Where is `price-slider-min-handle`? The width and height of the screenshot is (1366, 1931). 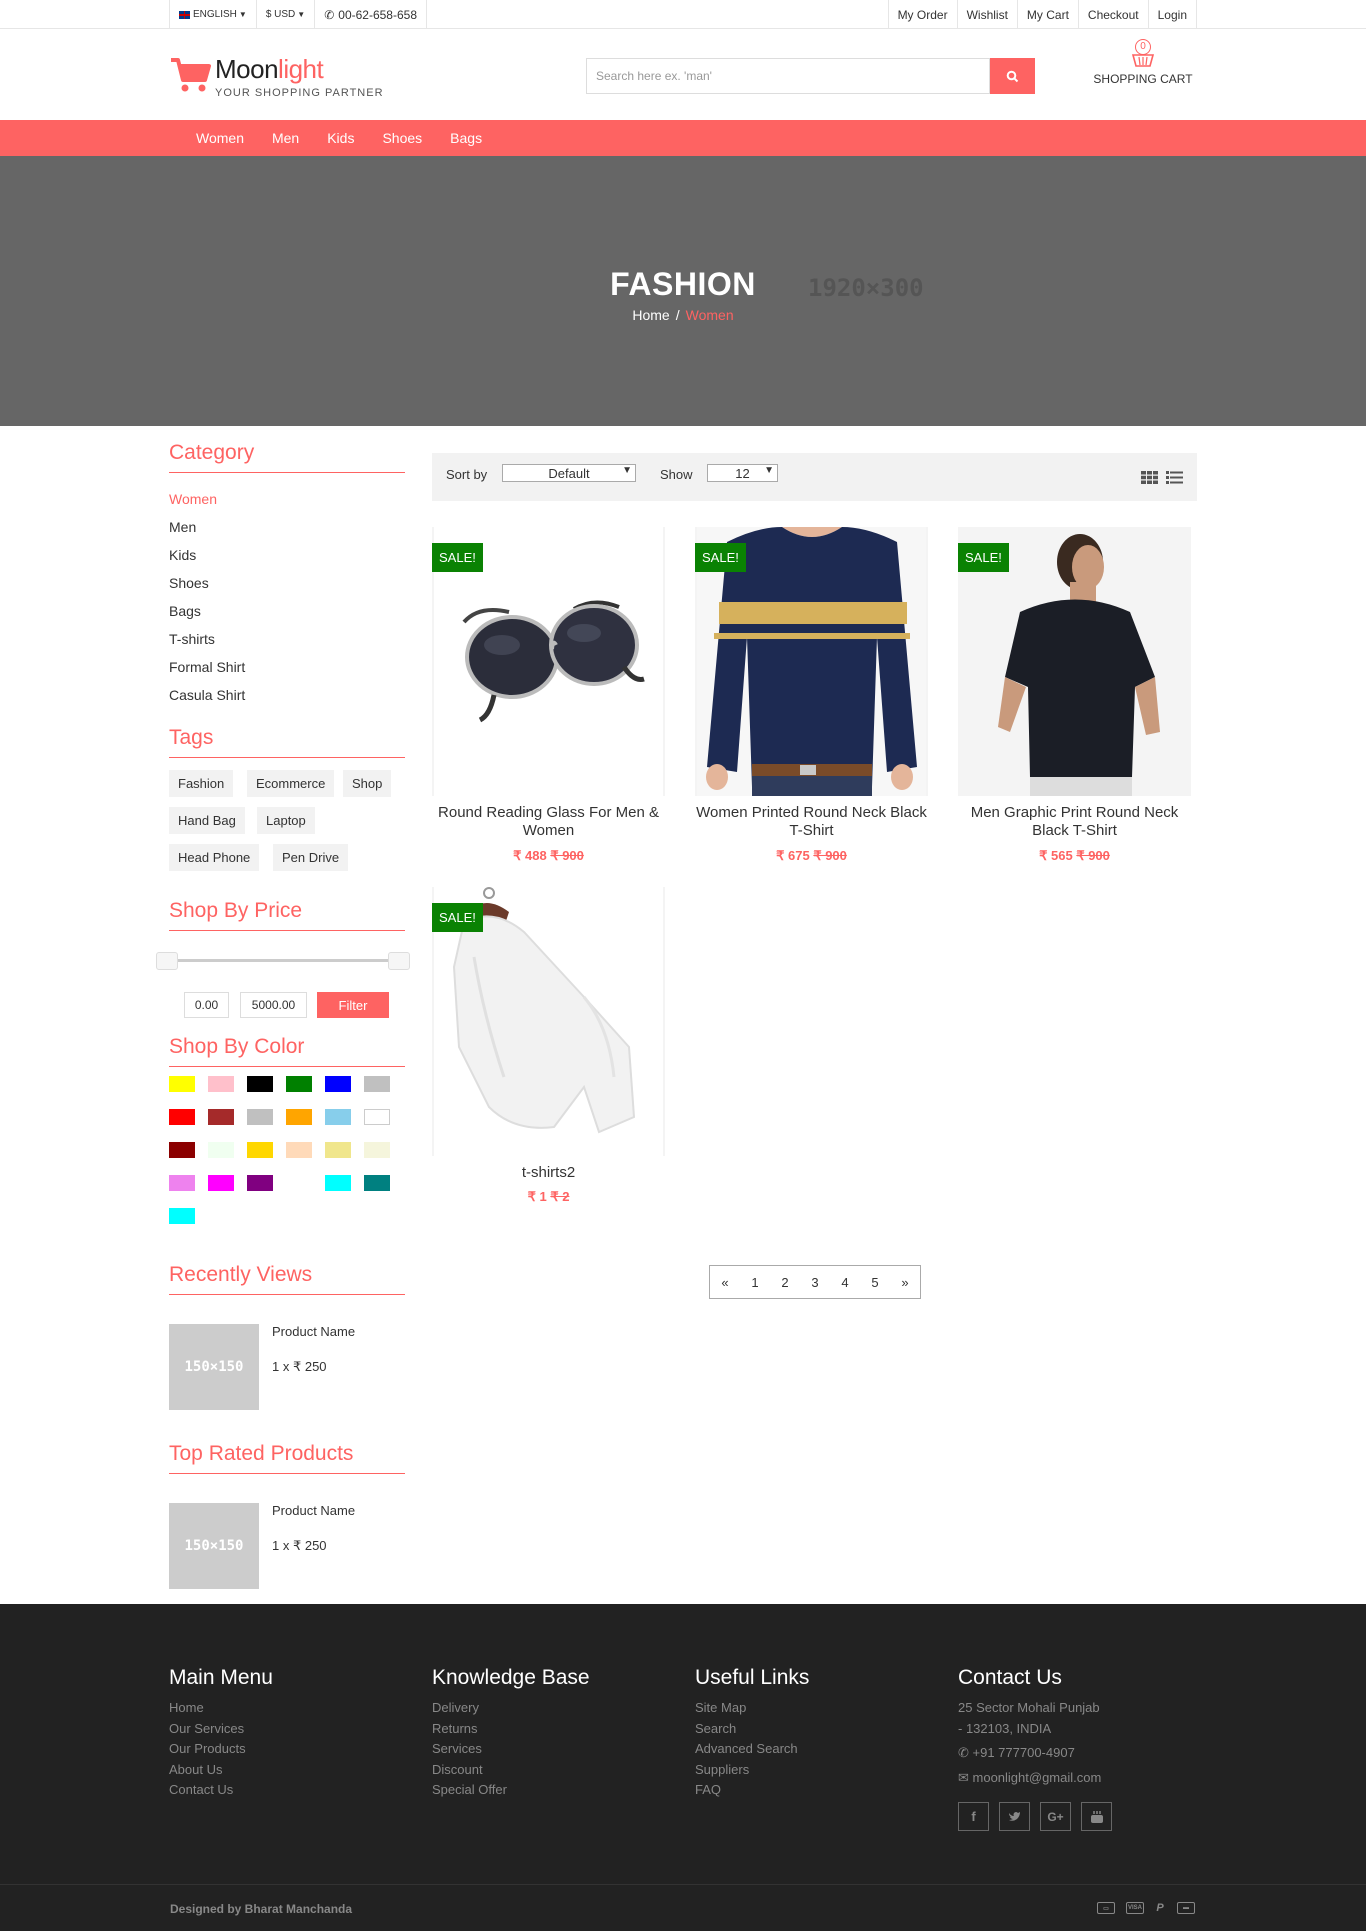
price-slider-min-handle is located at coordinates (167, 961).